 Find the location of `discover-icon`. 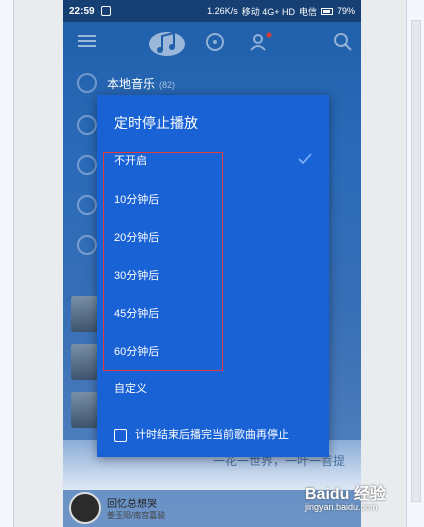

discover-icon is located at coordinates (215, 42).